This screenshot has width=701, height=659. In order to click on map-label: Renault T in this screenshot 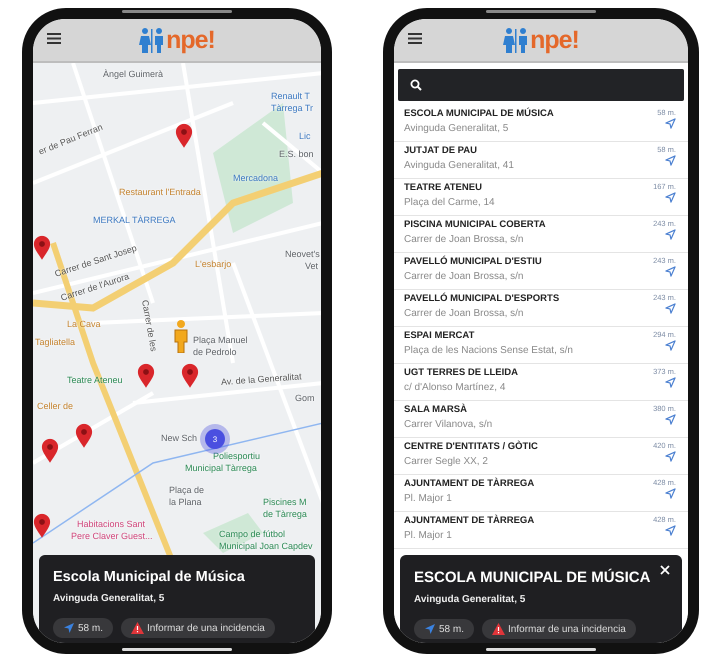, I will do `click(290, 96)`.